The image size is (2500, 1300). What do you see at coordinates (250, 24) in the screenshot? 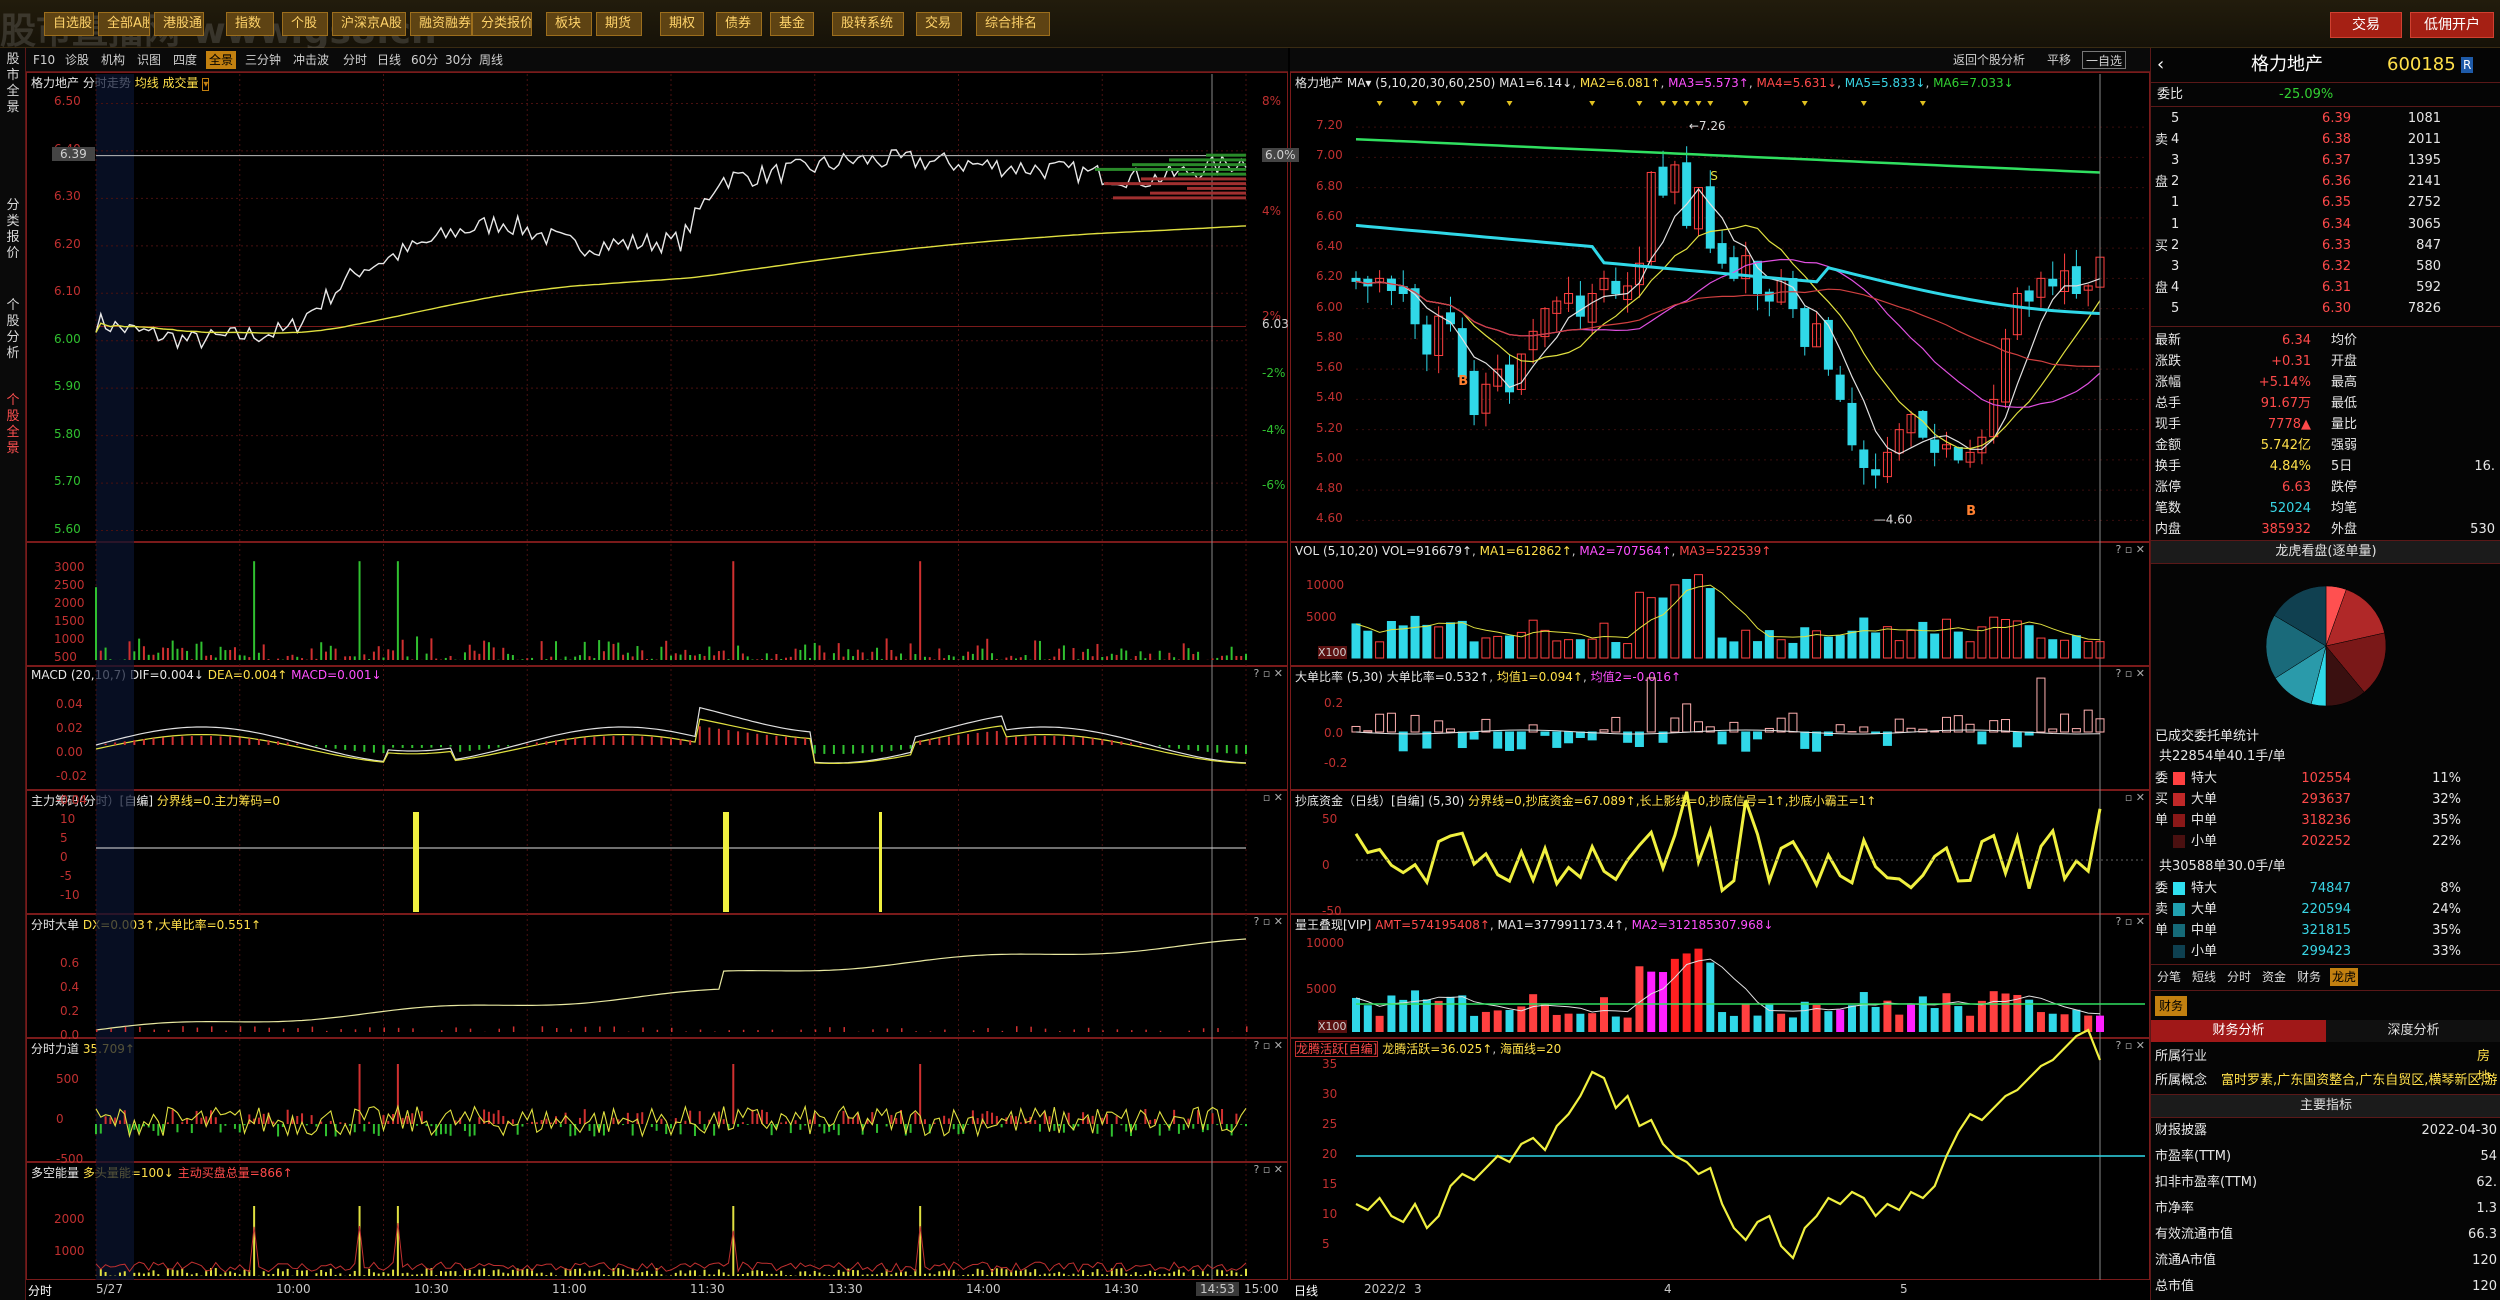
I see `top-button-3: 指数` at bounding box center [250, 24].